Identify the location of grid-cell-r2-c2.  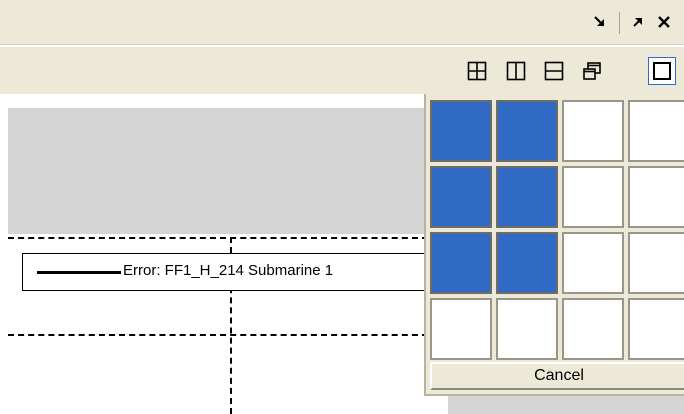
(527, 197).